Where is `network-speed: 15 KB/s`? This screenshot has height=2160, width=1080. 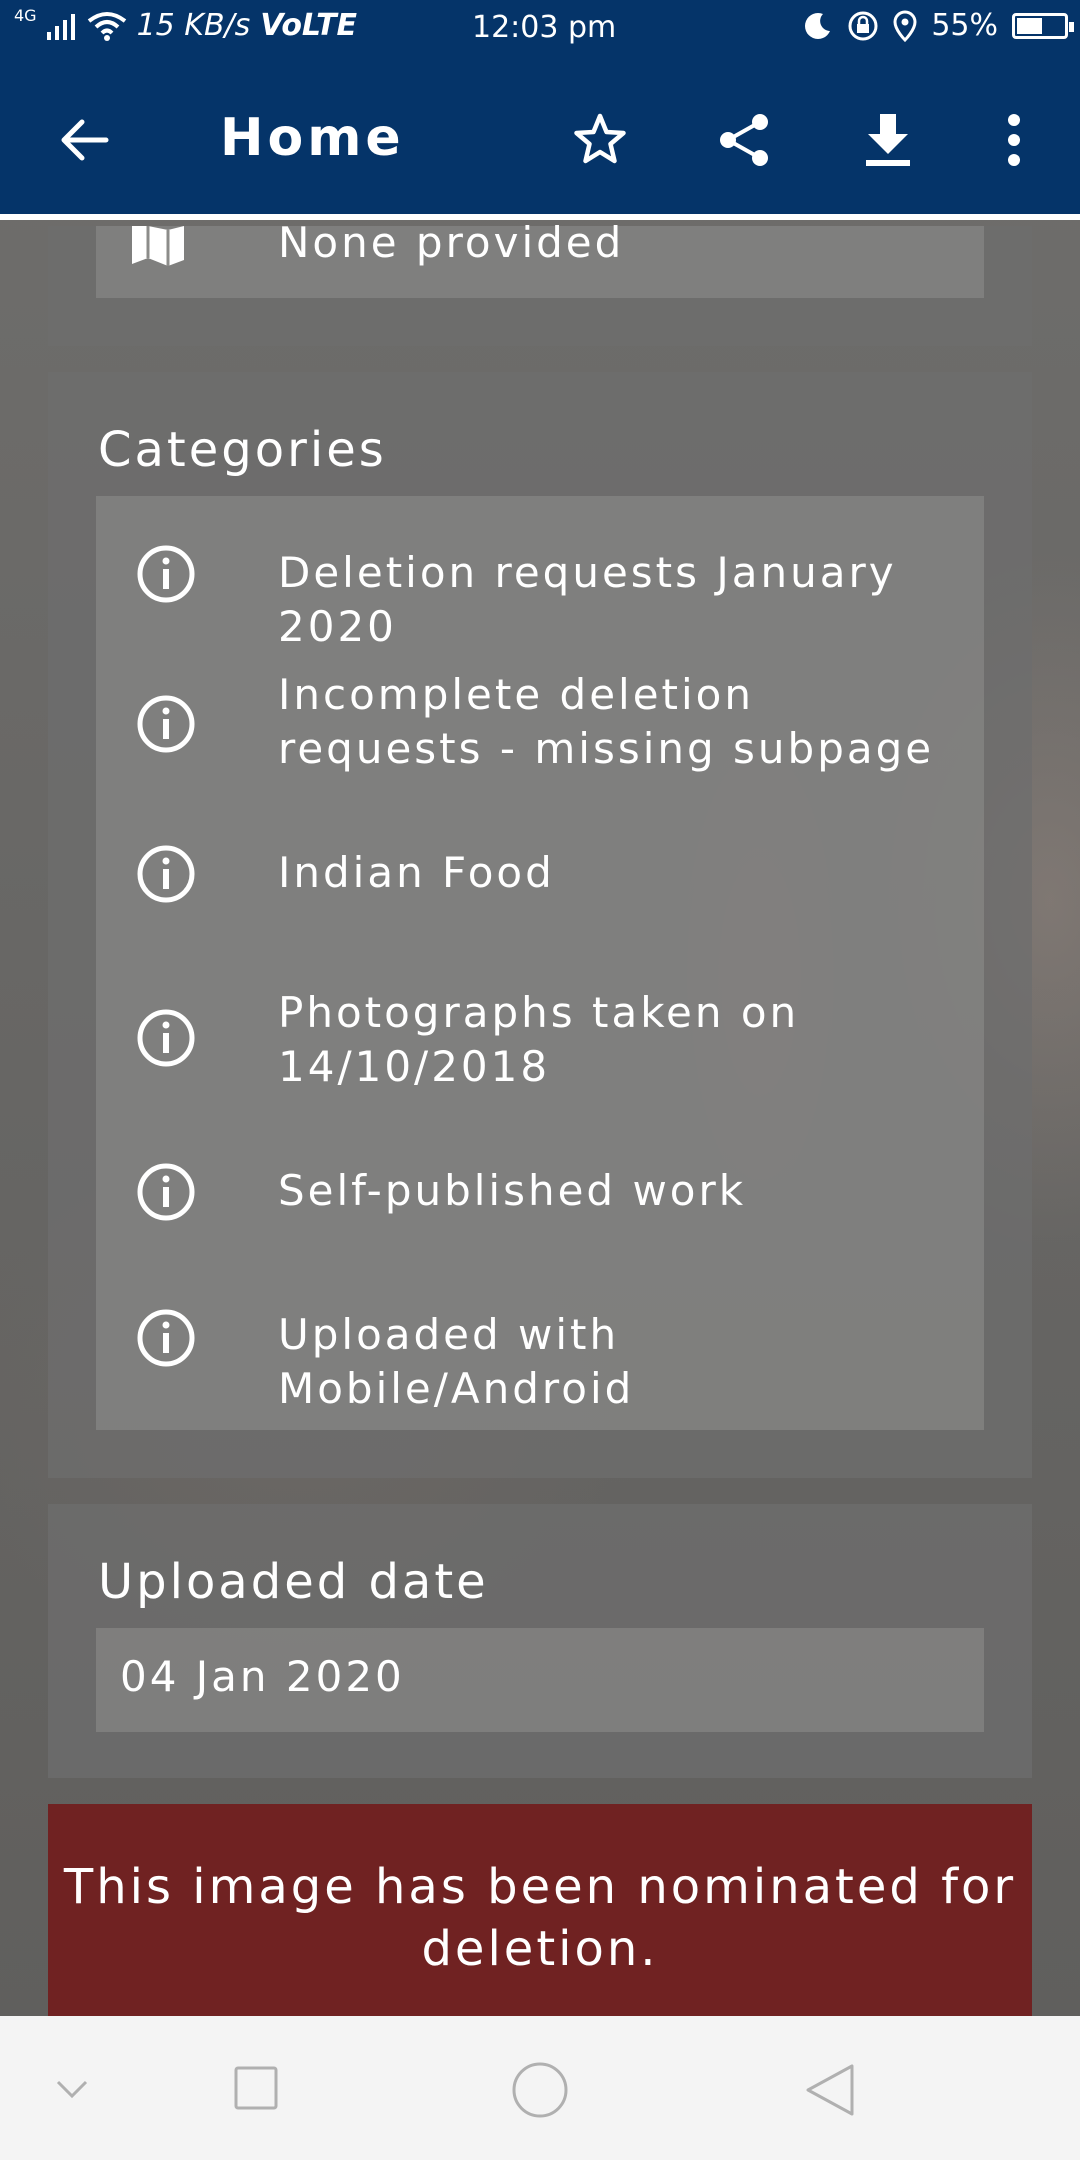 network-speed: 15 KB/s is located at coordinates (193, 25).